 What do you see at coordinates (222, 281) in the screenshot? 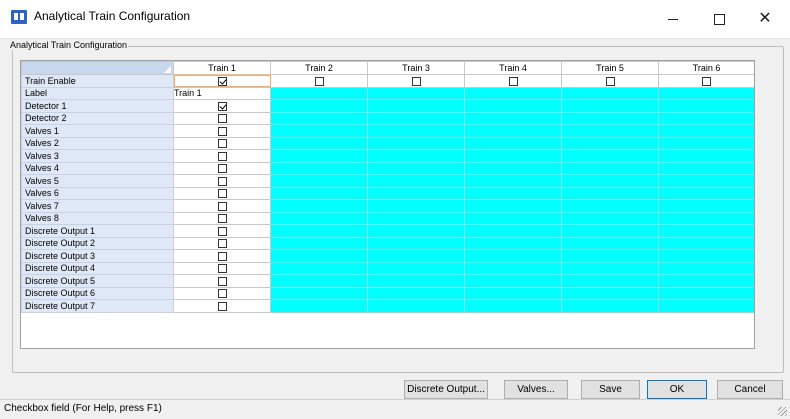
I see `train-1-discrete-output-5-checkbox` at bounding box center [222, 281].